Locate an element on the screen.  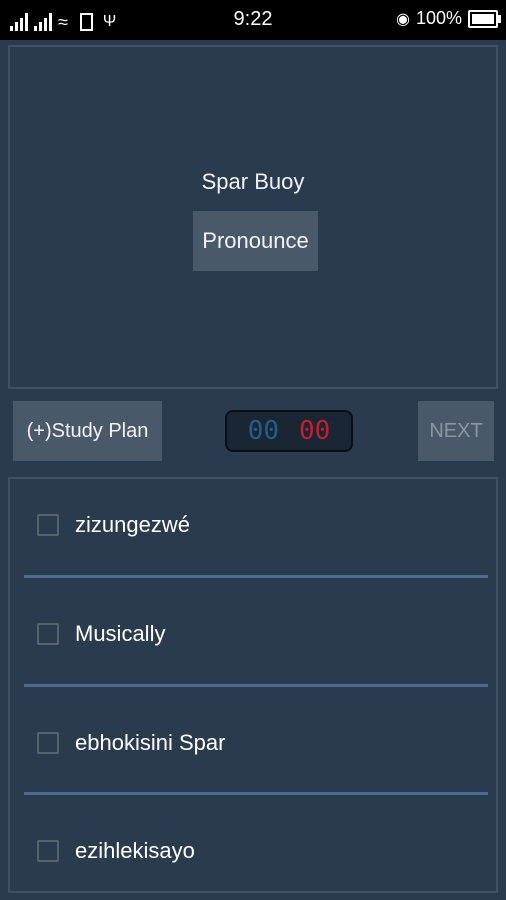
battery-percent: 100% is located at coordinates (438, 18).